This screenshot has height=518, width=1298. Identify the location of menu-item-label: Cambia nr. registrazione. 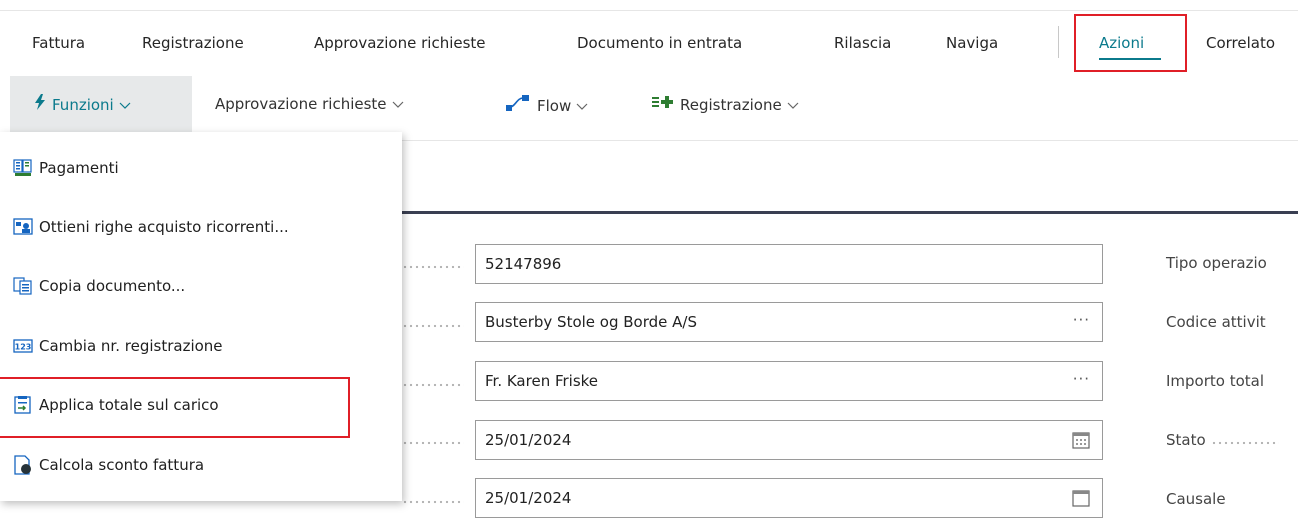
(131, 346).